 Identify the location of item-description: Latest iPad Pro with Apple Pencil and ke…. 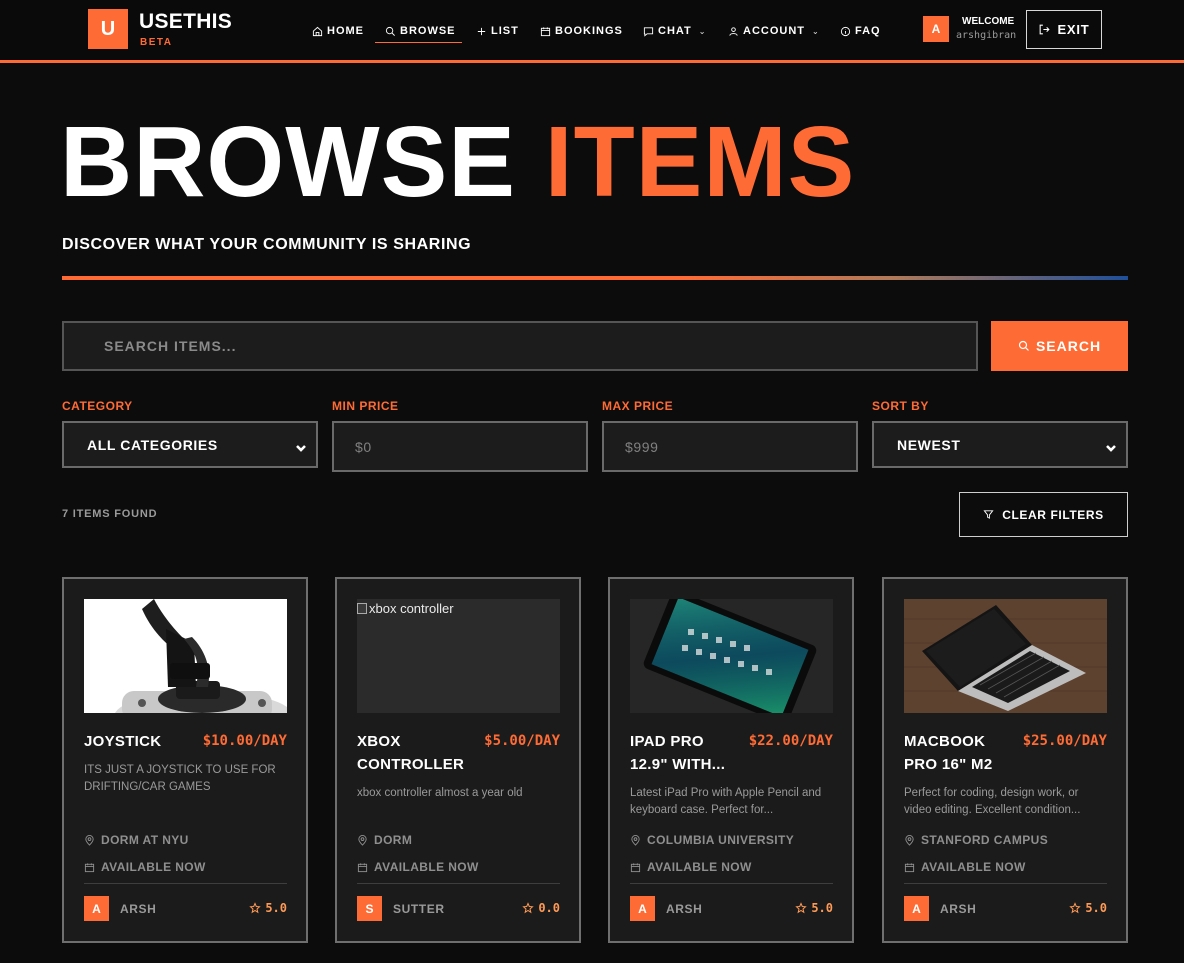
(726, 801).